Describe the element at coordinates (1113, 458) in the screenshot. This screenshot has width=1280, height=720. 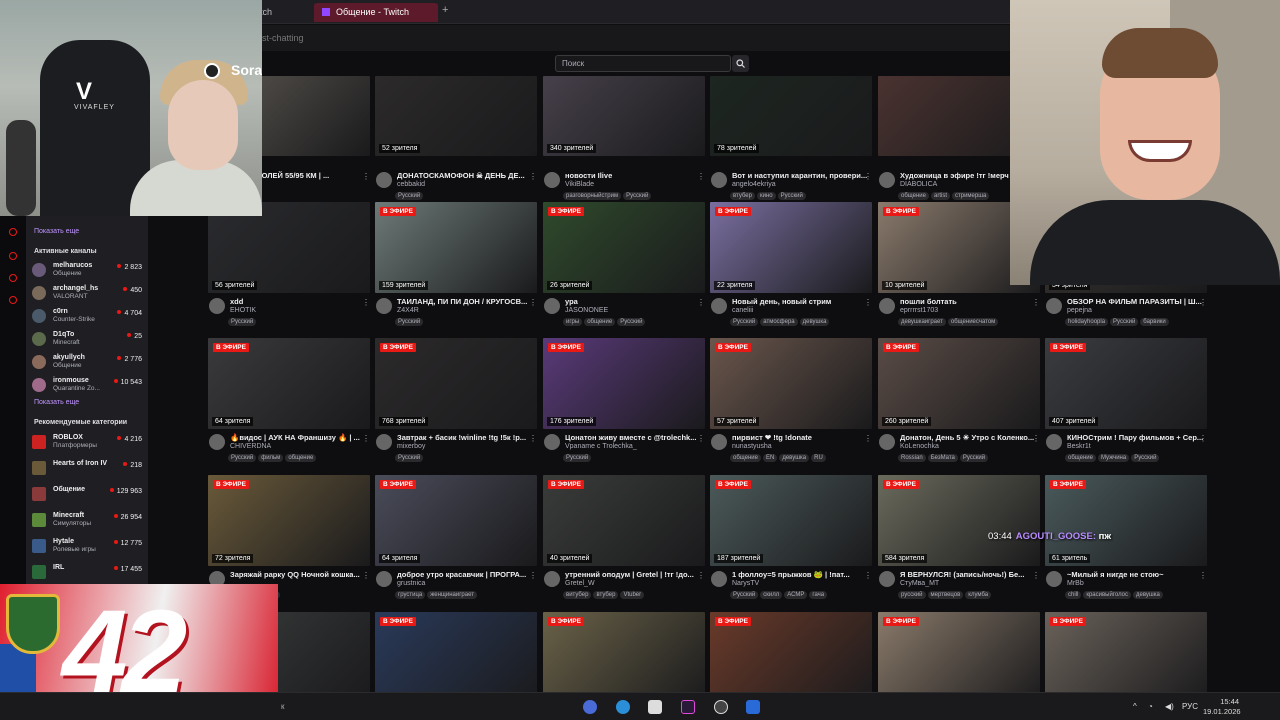
I see `tag: Мужчина` at that location.